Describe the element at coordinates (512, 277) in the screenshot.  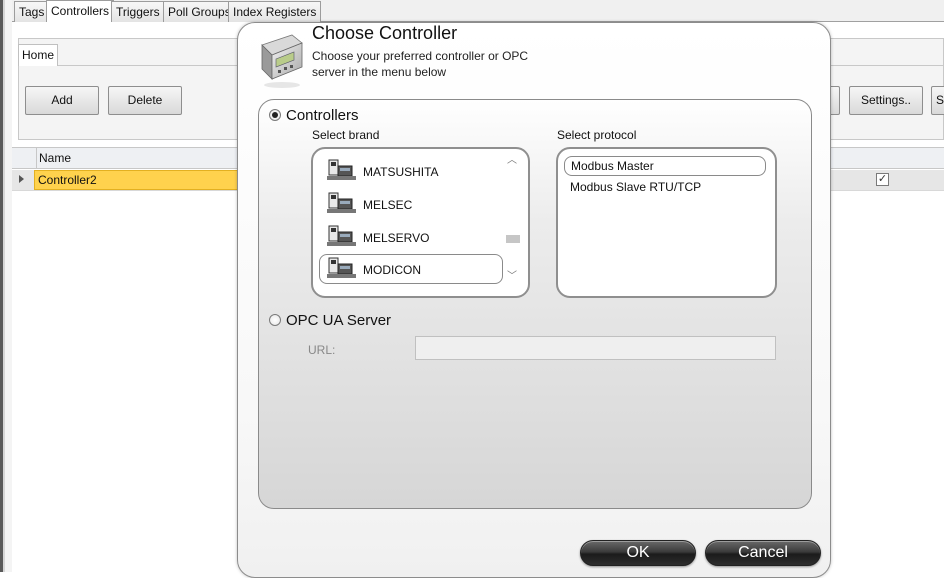
I see `scroll-down-icon: ﹀` at that location.